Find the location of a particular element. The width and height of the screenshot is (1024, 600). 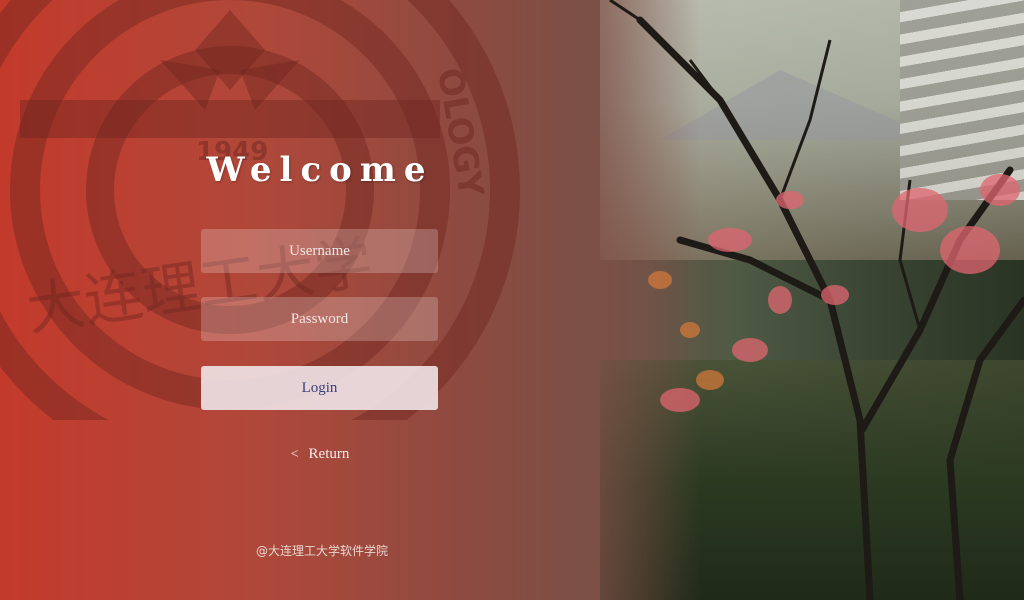

return-link: < Return is located at coordinates (320, 456).